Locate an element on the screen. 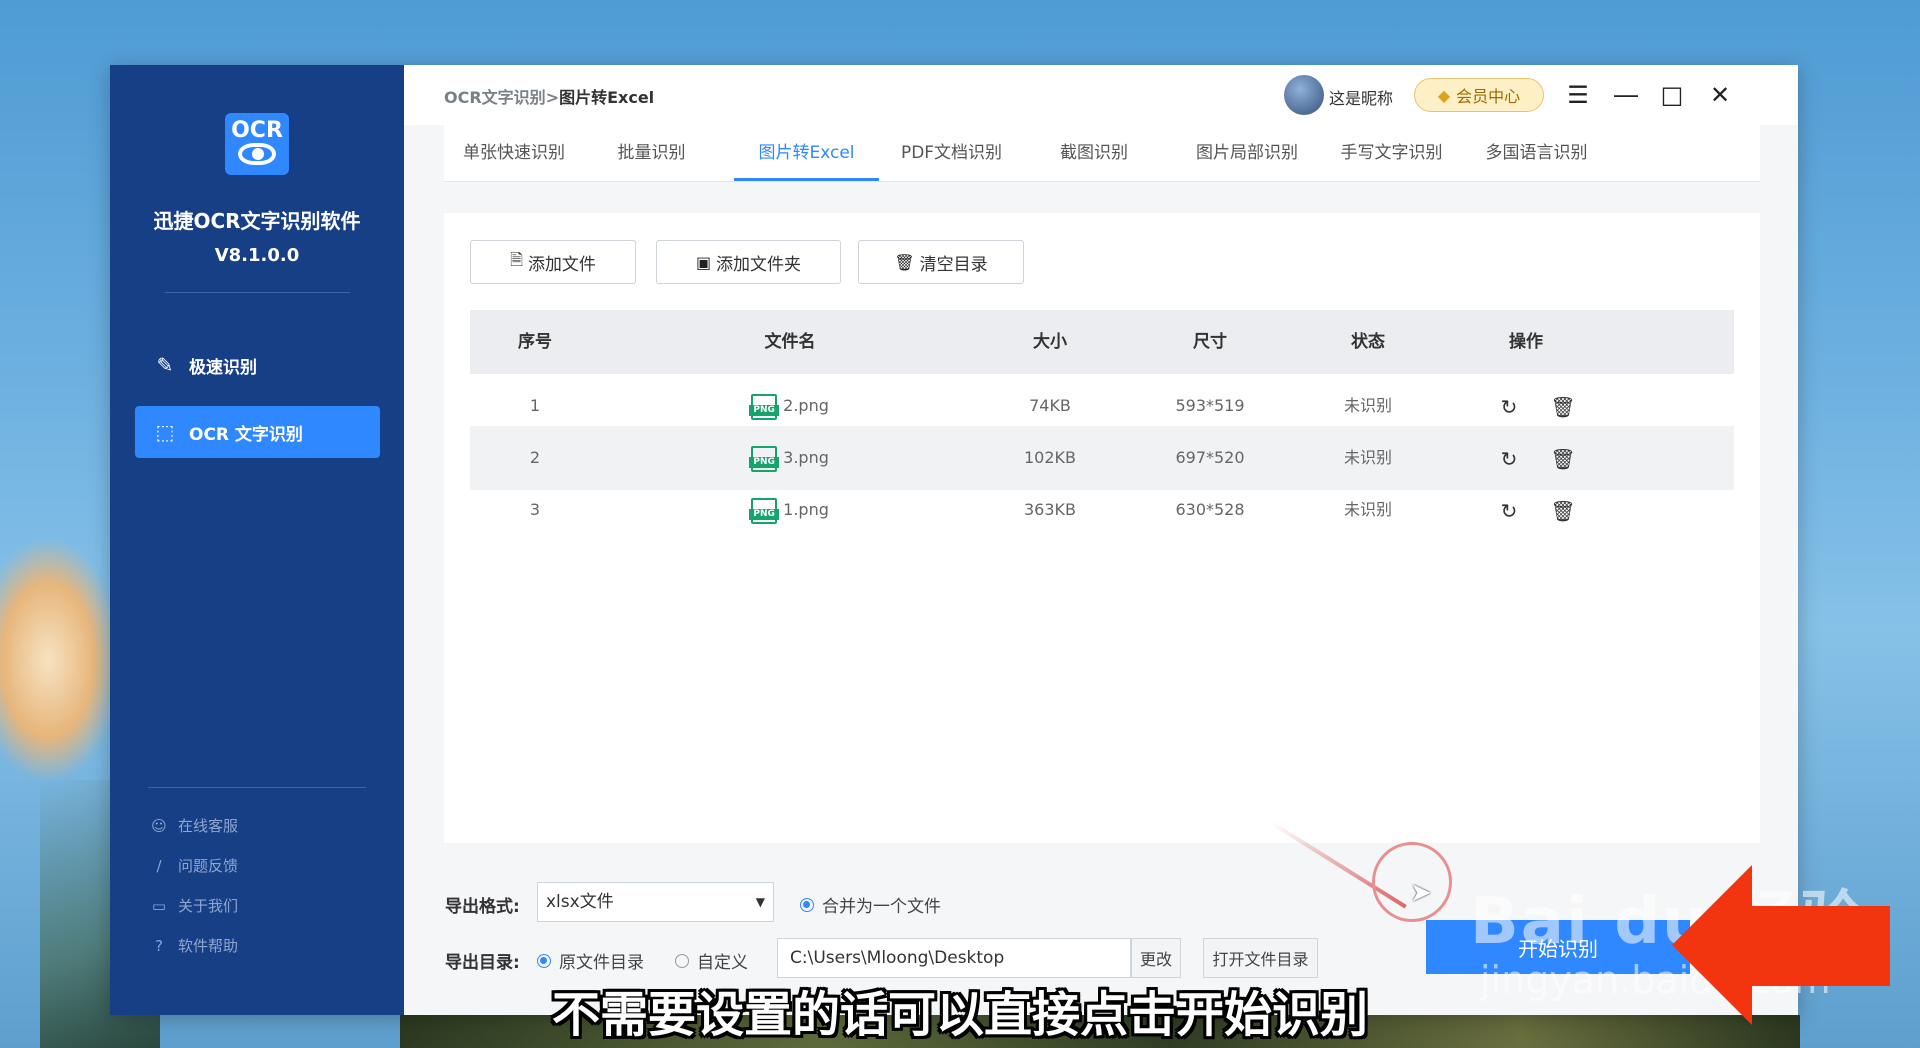  original-dir-radio: 原文件目录 is located at coordinates (590, 960).